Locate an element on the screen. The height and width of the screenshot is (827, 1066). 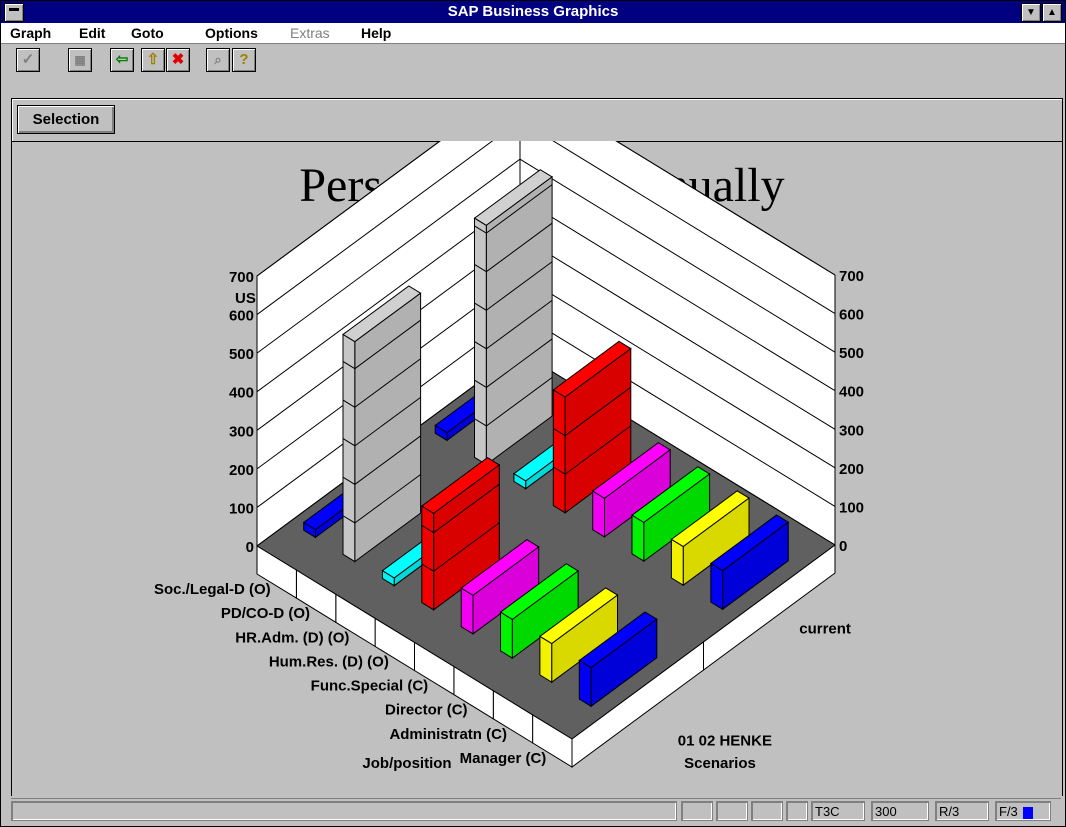
category-label: HR.Adm. (D) (O) is located at coordinates (292, 637).